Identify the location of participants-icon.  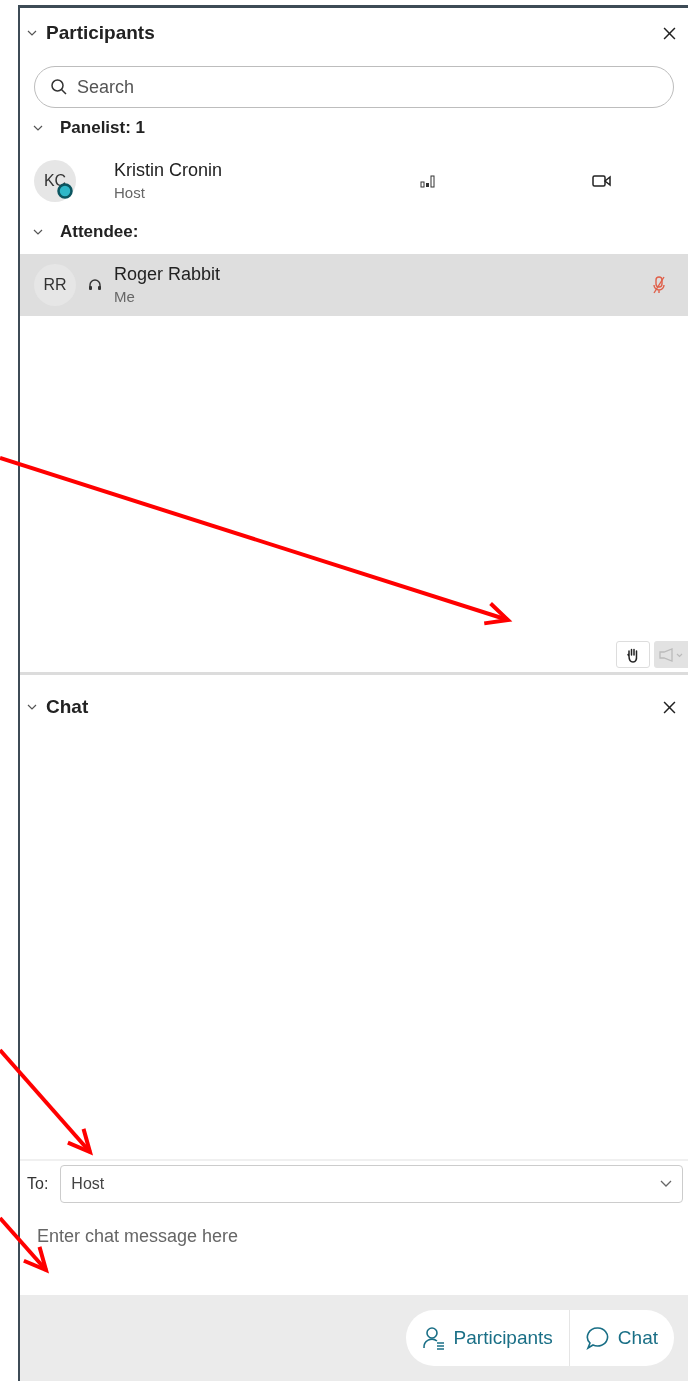
(433, 1338).